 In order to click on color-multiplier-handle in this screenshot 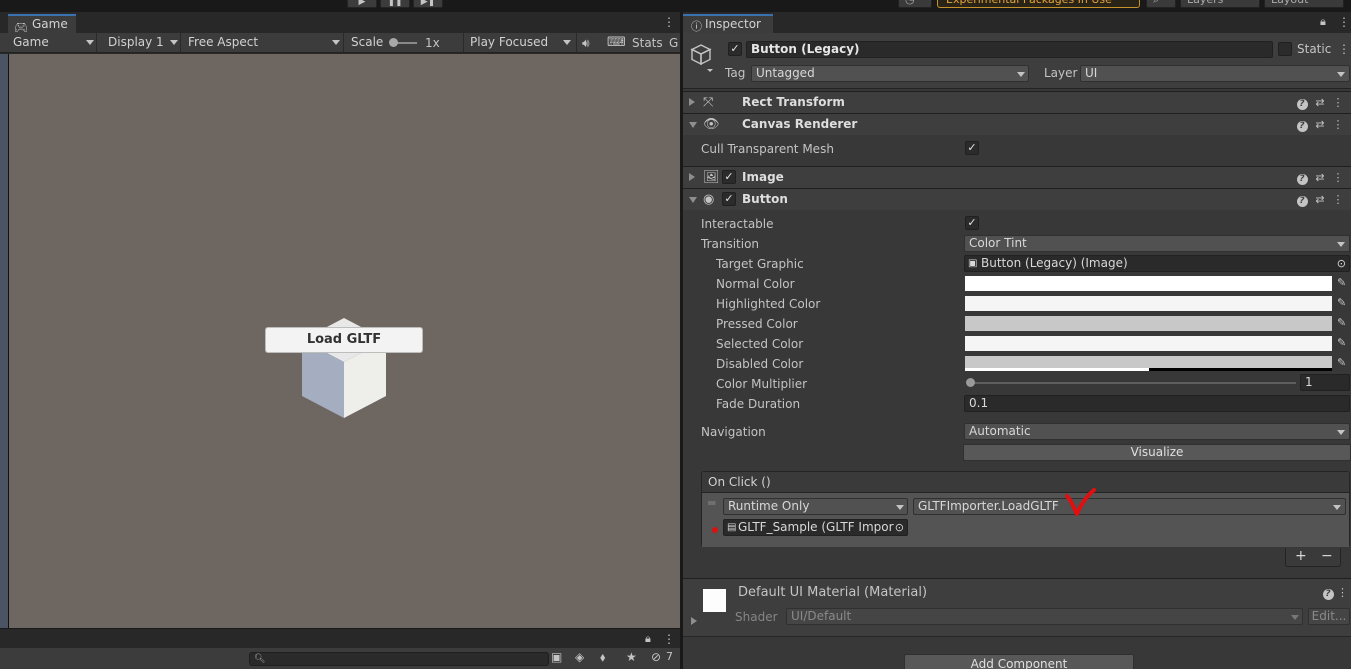, I will do `click(970, 382)`.